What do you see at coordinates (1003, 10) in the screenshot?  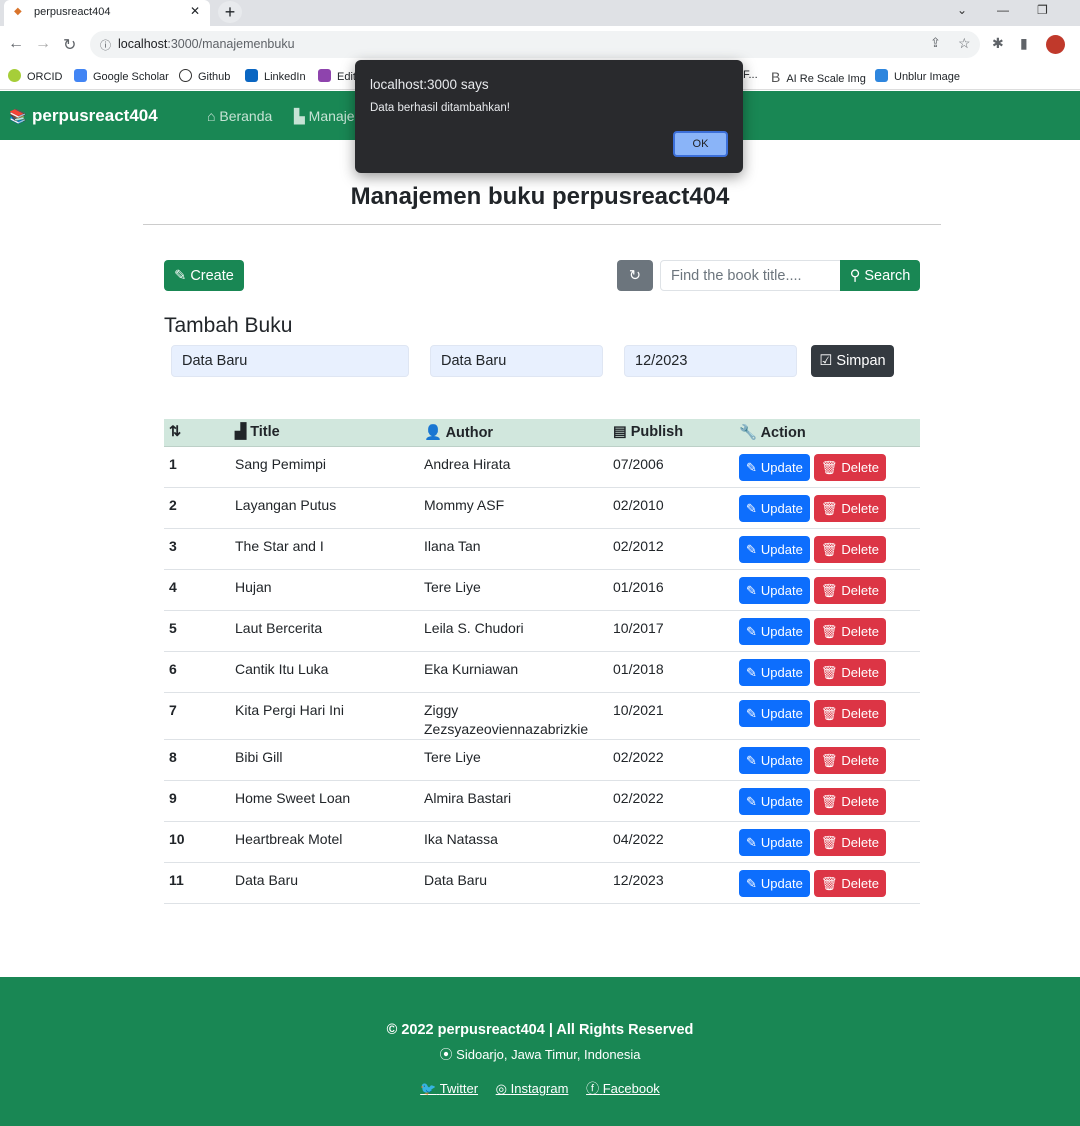 I see `minimize-icon: —` at bounding box center [1003, 10].